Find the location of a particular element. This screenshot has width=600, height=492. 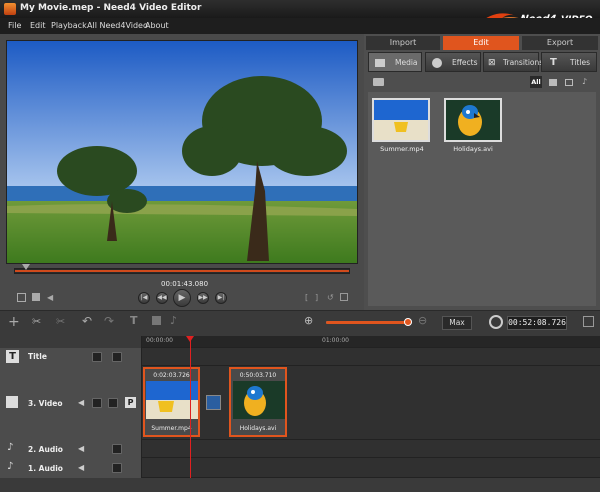

scrub-bar is located at coordinates (182, 271).